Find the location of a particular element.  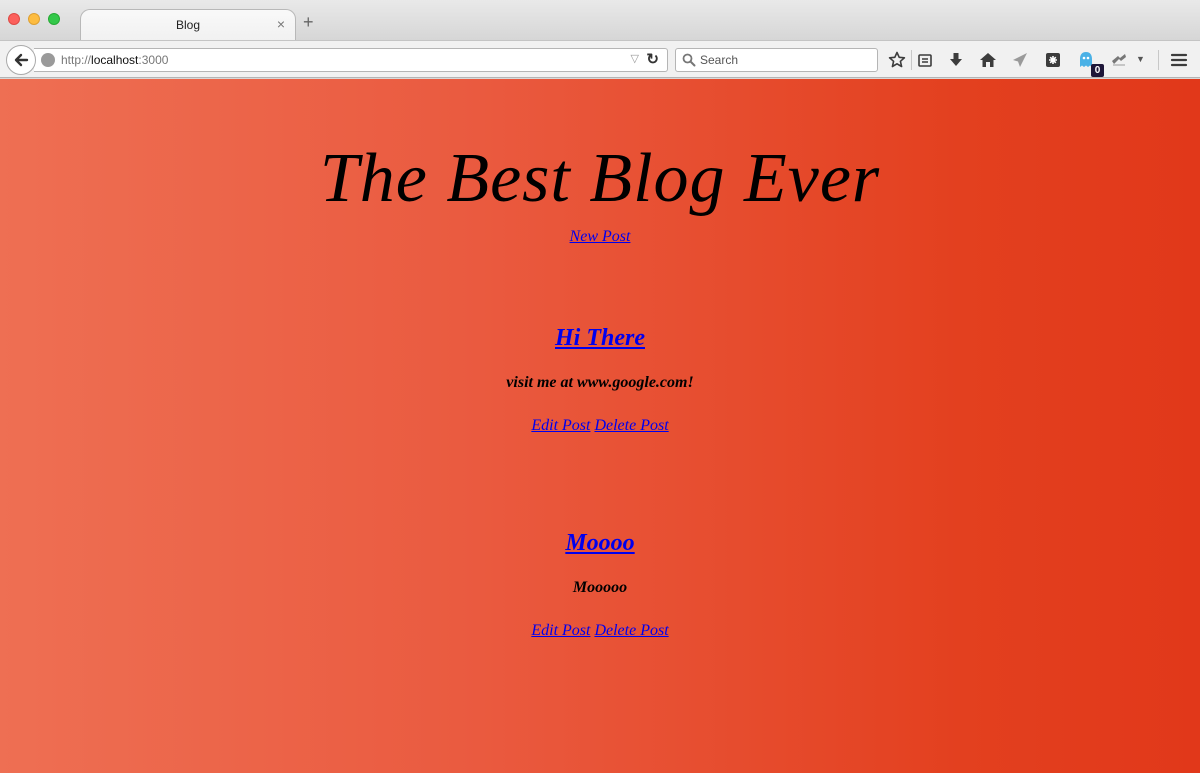

home-icon is located at coordinates (988, 60).